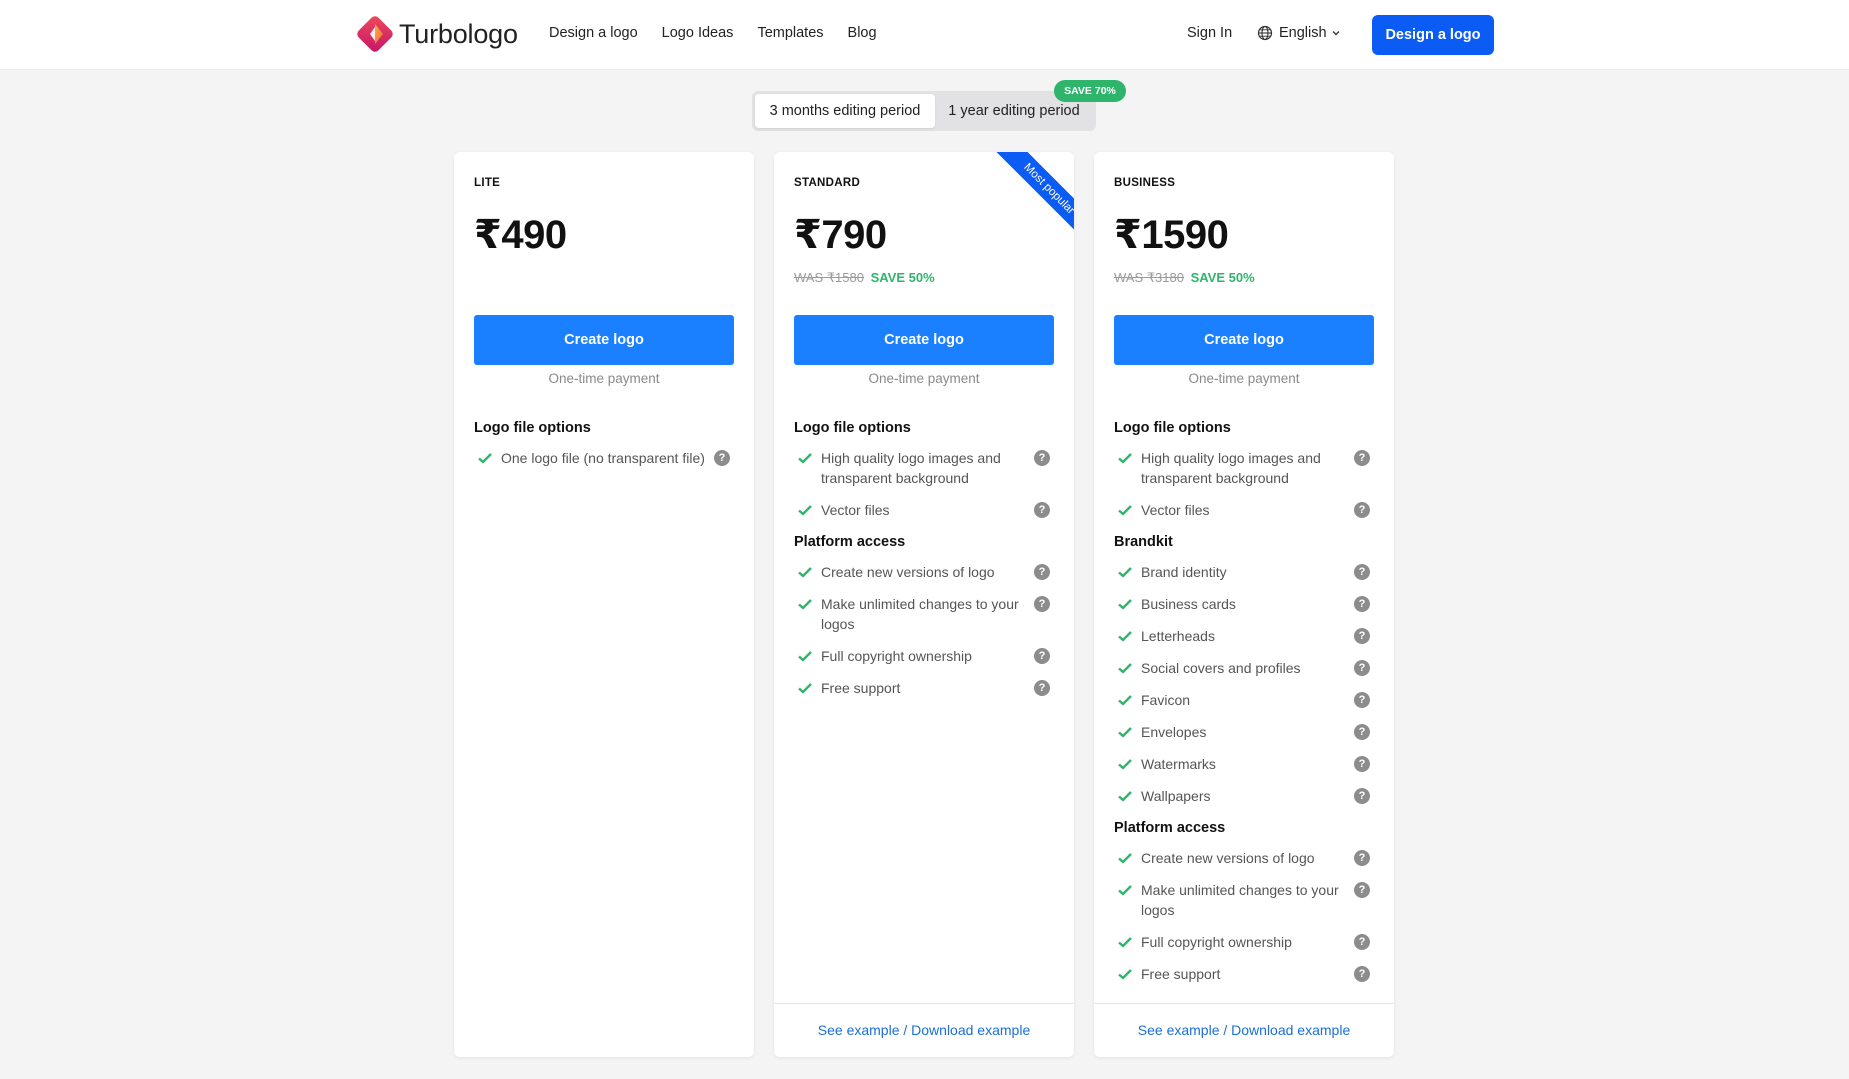  I want to click on language-selector: English, so click(1302, 33).